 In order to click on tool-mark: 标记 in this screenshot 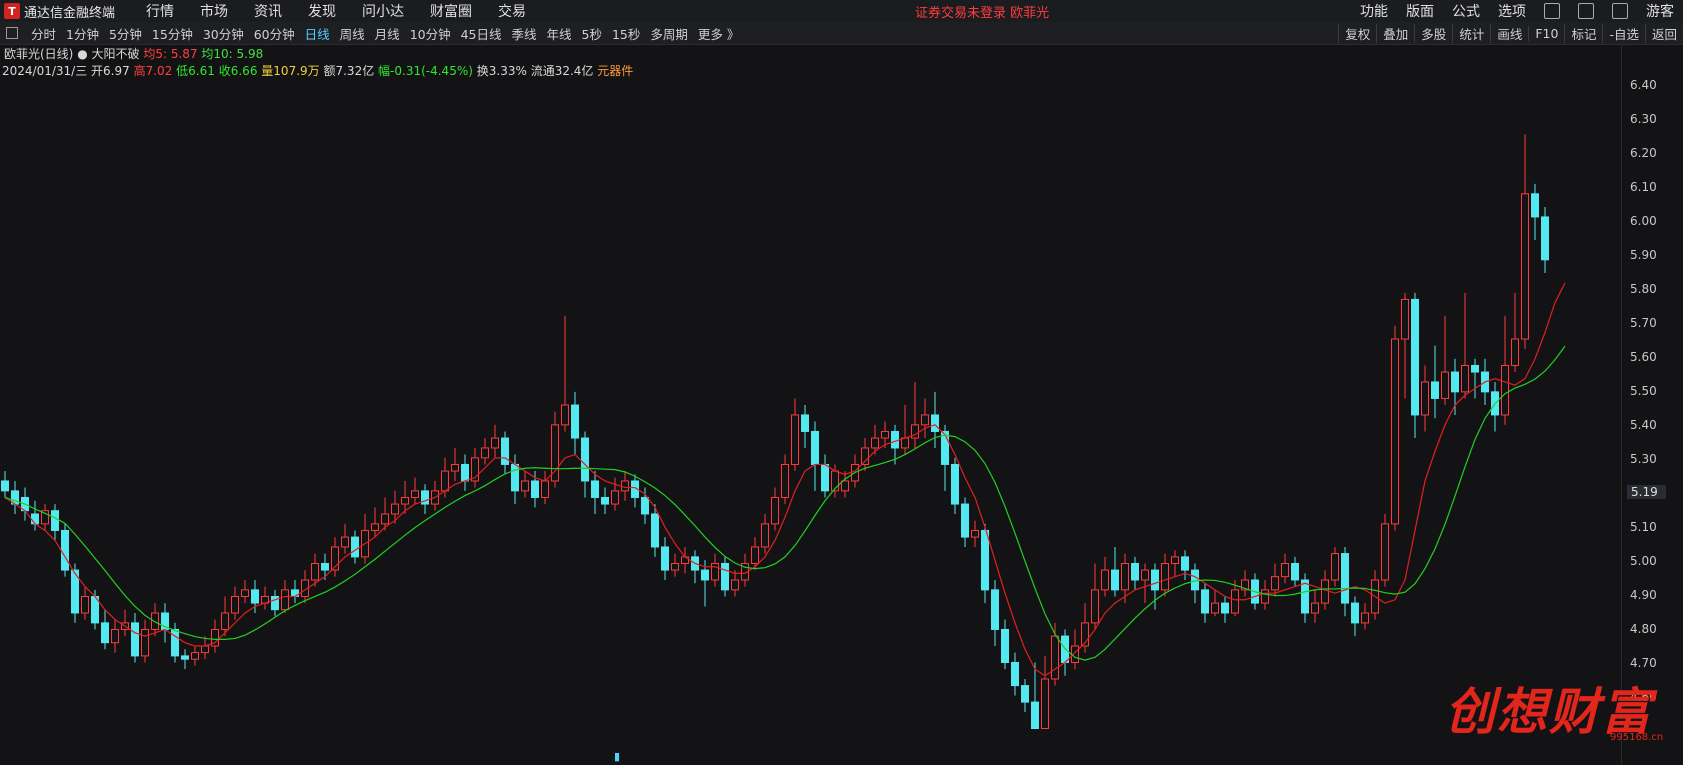, I will do `click(1583, 33)`.